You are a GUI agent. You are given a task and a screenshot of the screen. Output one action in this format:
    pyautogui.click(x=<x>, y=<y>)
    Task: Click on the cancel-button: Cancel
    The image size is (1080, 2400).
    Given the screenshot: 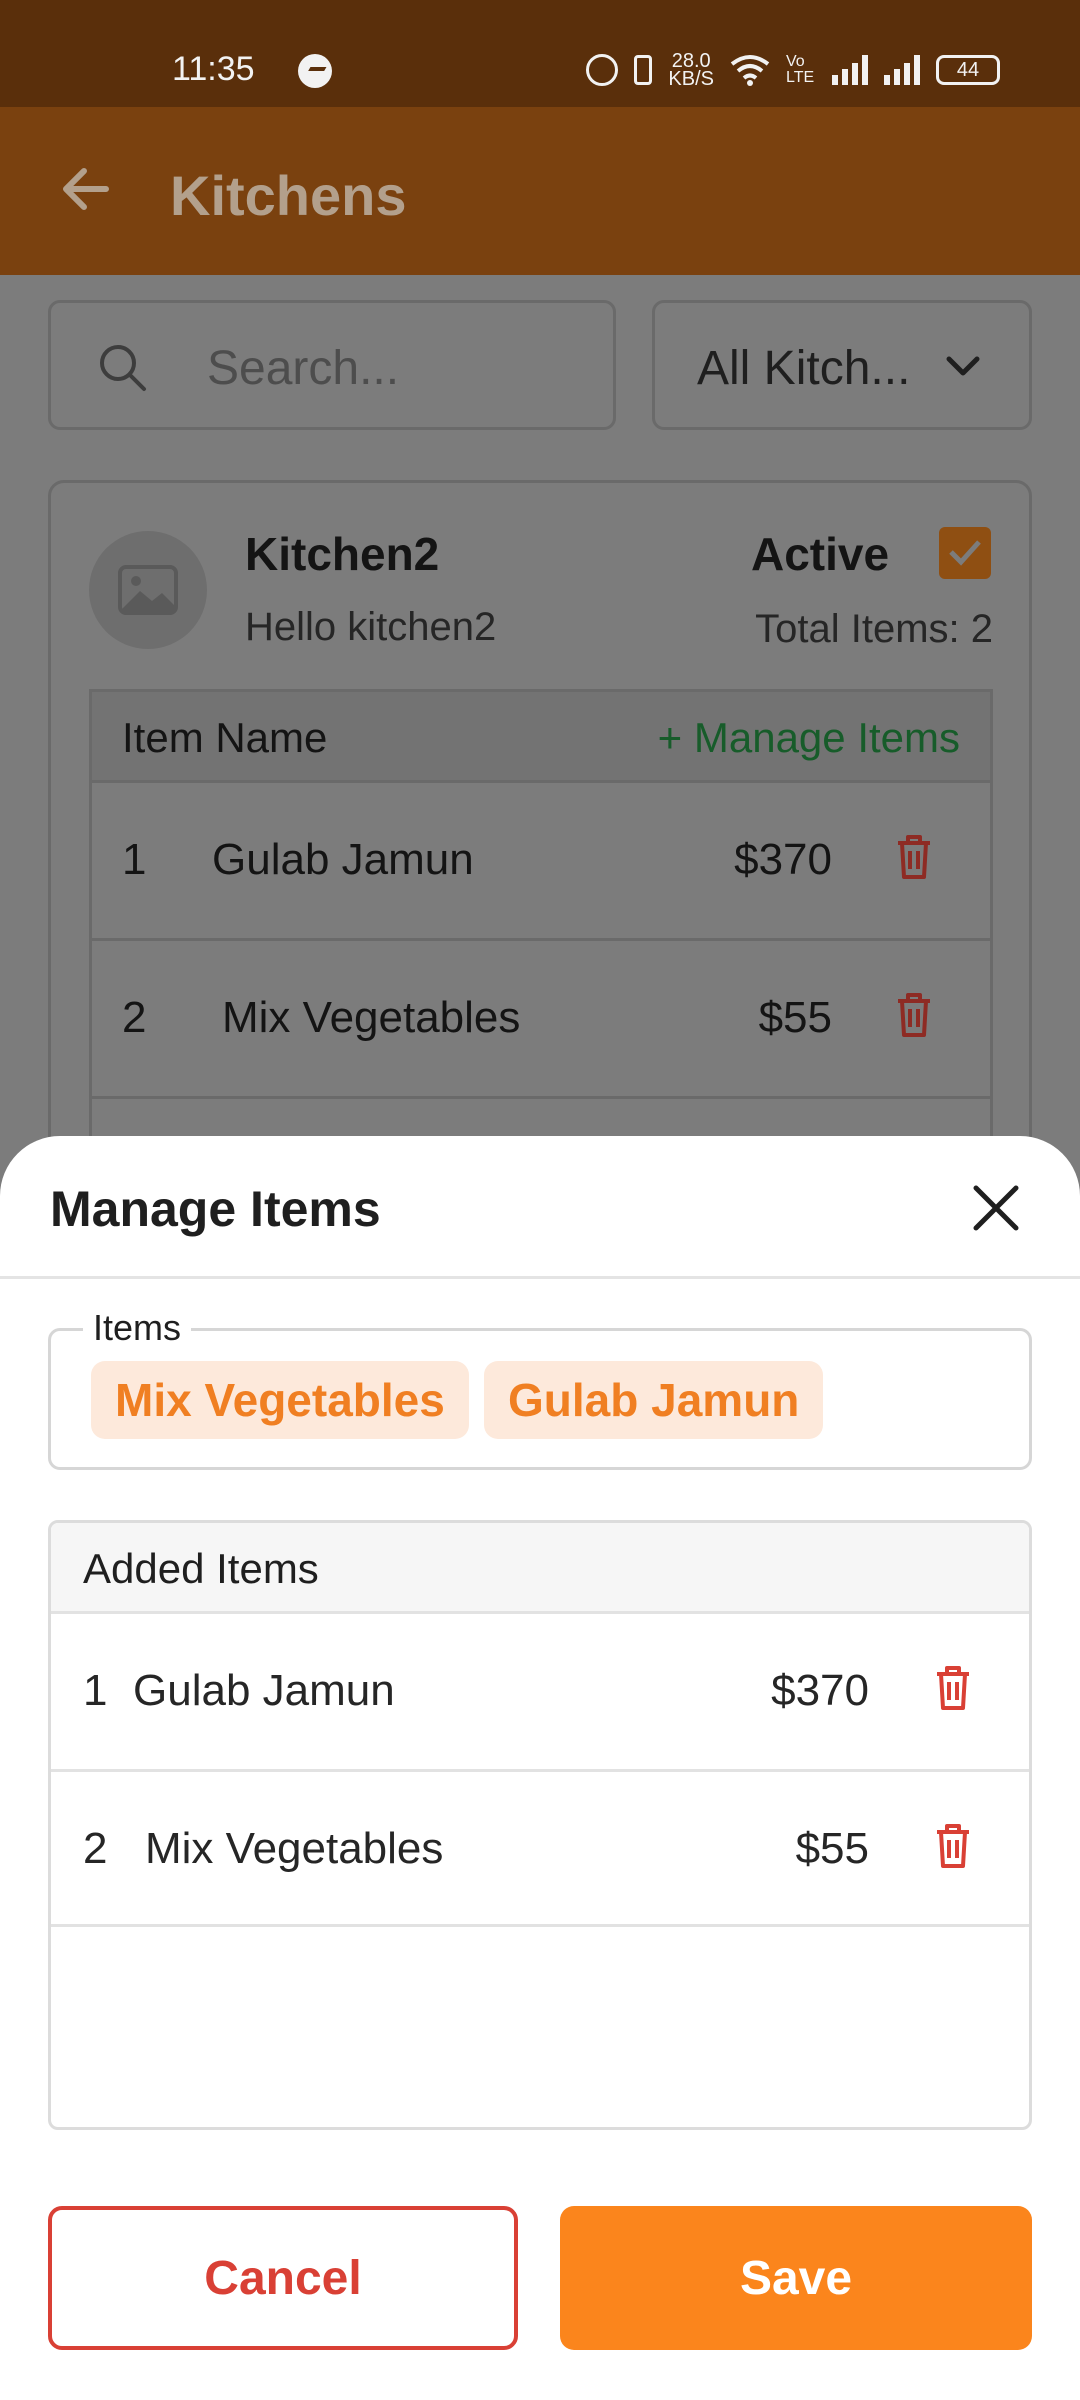 What is the action you would take?
    pyautogui.click(x=283, y=2278)
    